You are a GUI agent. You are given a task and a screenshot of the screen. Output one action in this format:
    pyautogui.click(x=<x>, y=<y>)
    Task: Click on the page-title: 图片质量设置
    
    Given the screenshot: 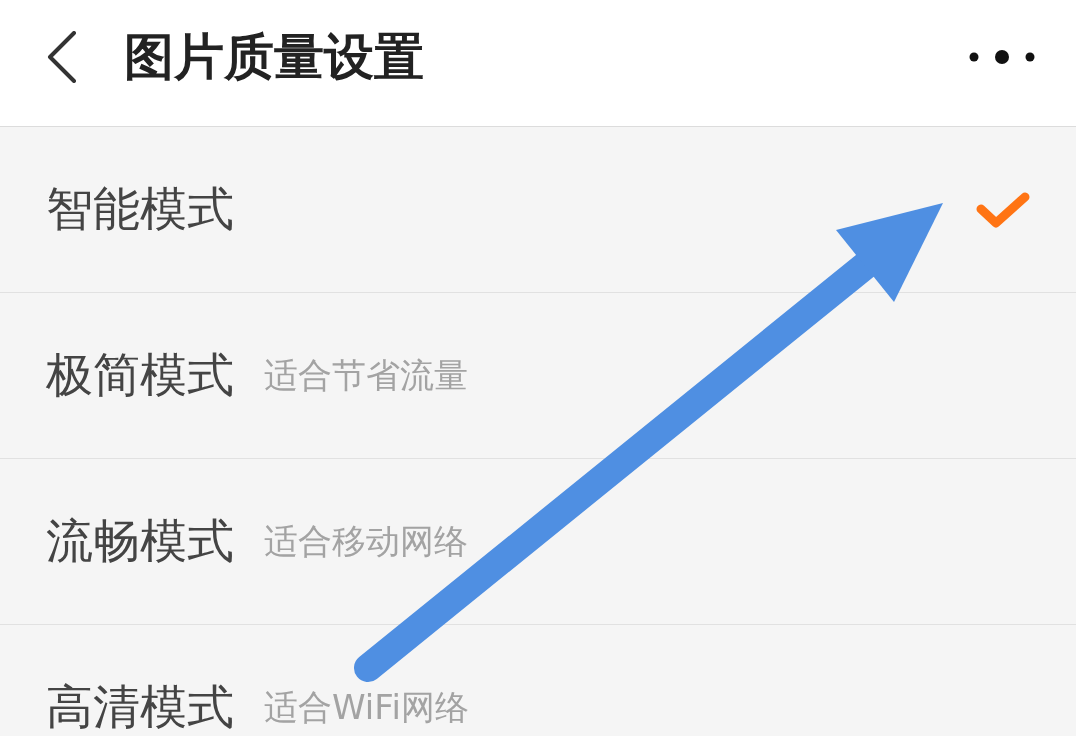 What is the action you would take?
    pyautogui.click(x=274, y=57)
    